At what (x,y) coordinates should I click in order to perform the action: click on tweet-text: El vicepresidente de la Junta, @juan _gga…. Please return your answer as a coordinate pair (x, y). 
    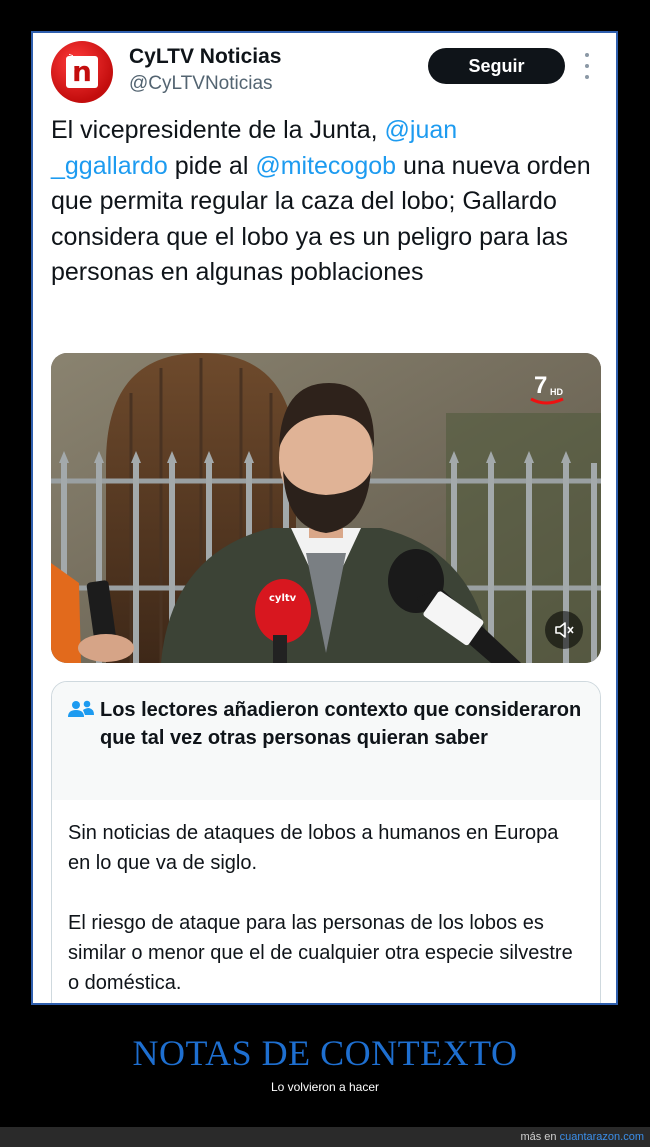
    Looking at the image, I should click on (321, 202).